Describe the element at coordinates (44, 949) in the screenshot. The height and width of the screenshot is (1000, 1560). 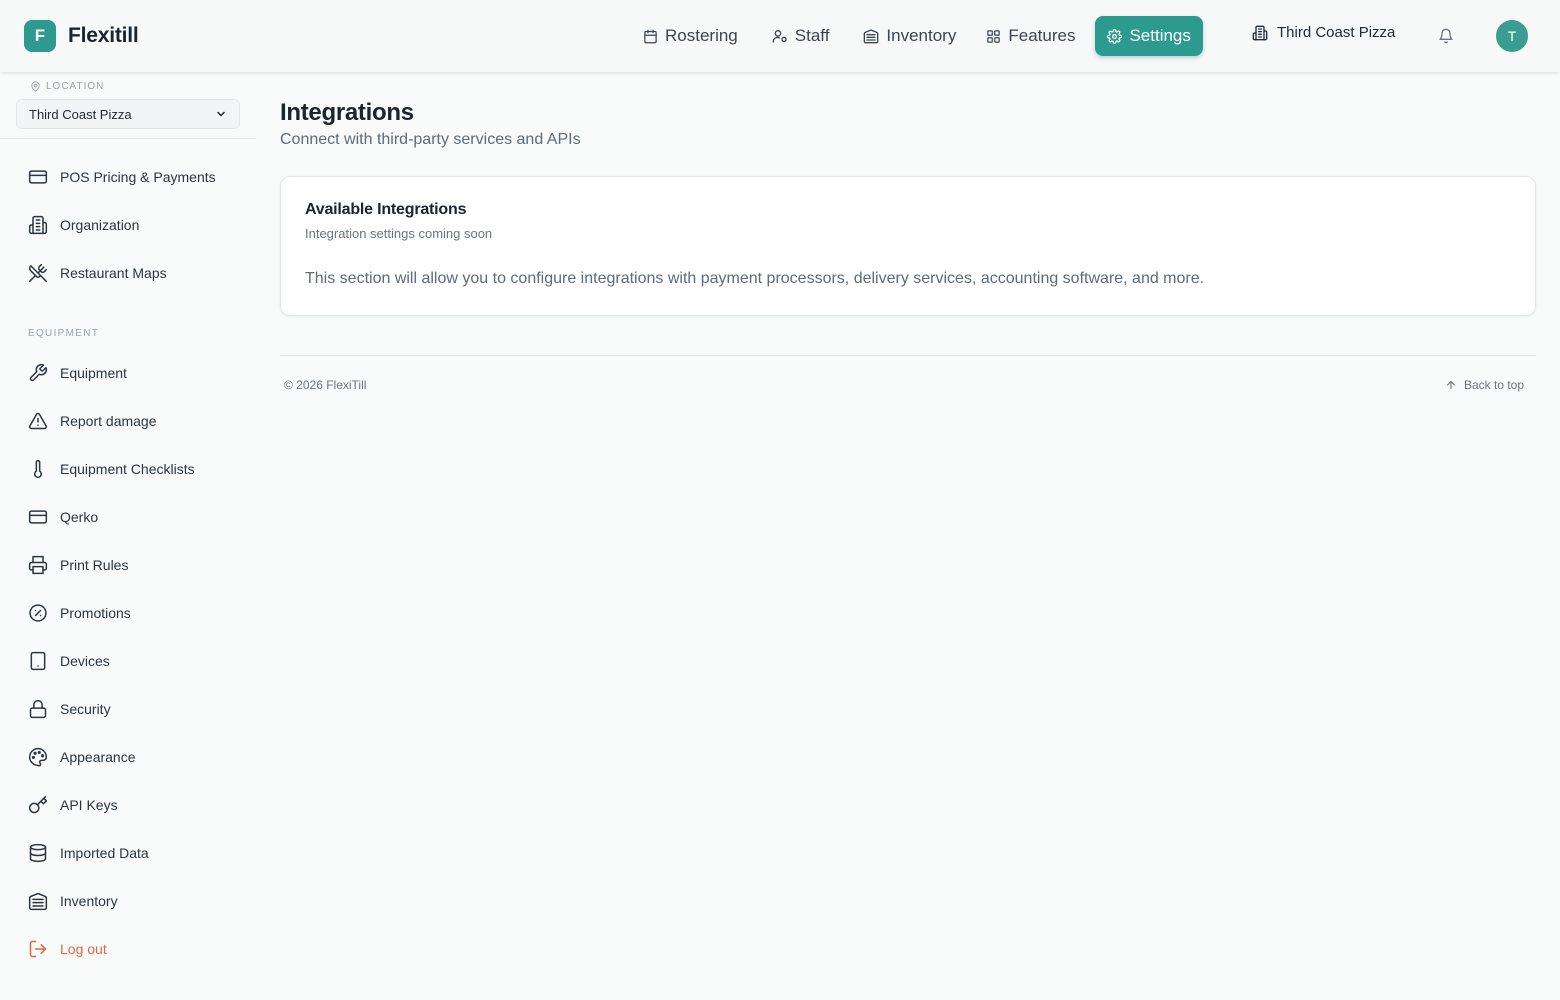
I see `logout-icon` at that location.